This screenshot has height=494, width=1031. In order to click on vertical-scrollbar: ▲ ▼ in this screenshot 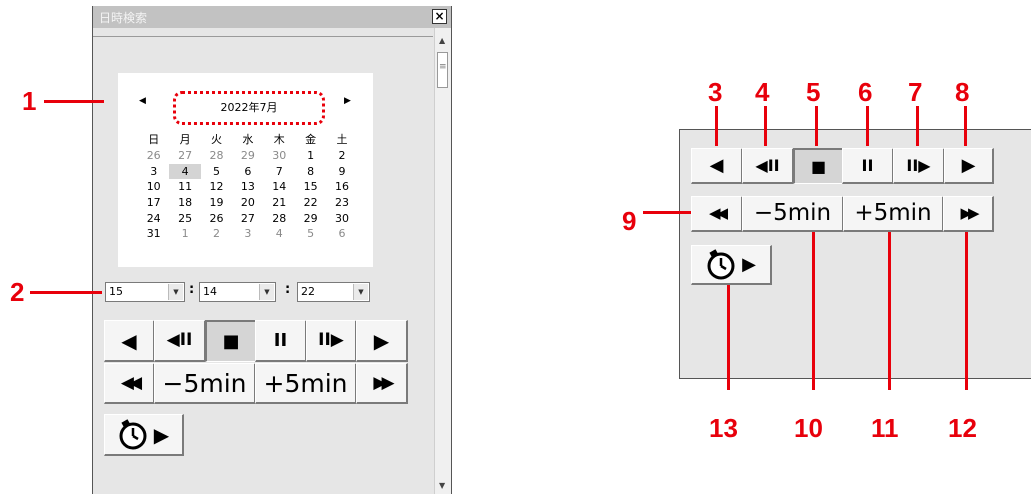, I will do `click(442, 261)`.